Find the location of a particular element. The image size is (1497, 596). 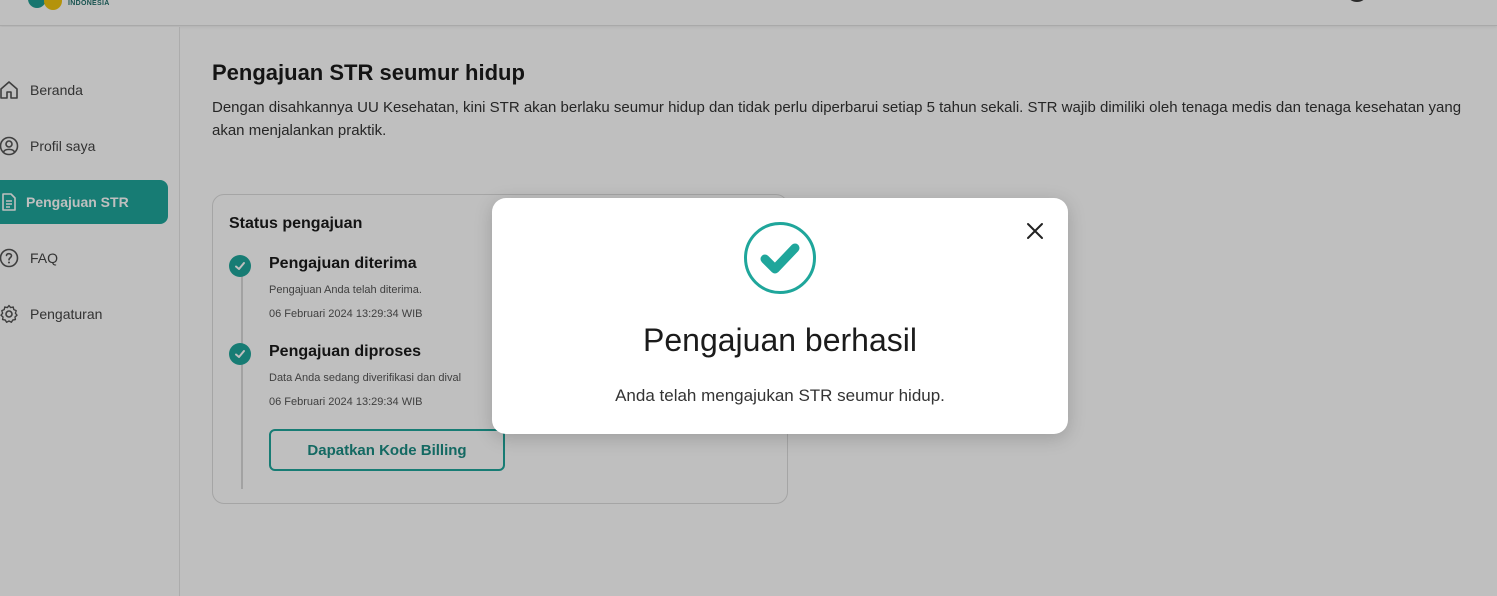

success-check-icon is located at coordinates (780, 258).